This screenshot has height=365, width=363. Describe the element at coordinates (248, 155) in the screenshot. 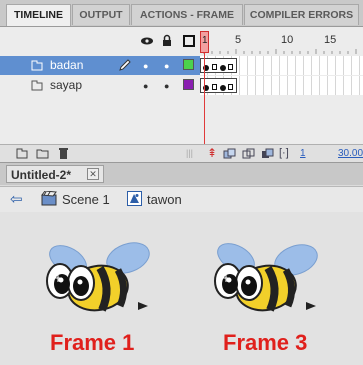

I see `onion-skin-outline-icon` at that location.